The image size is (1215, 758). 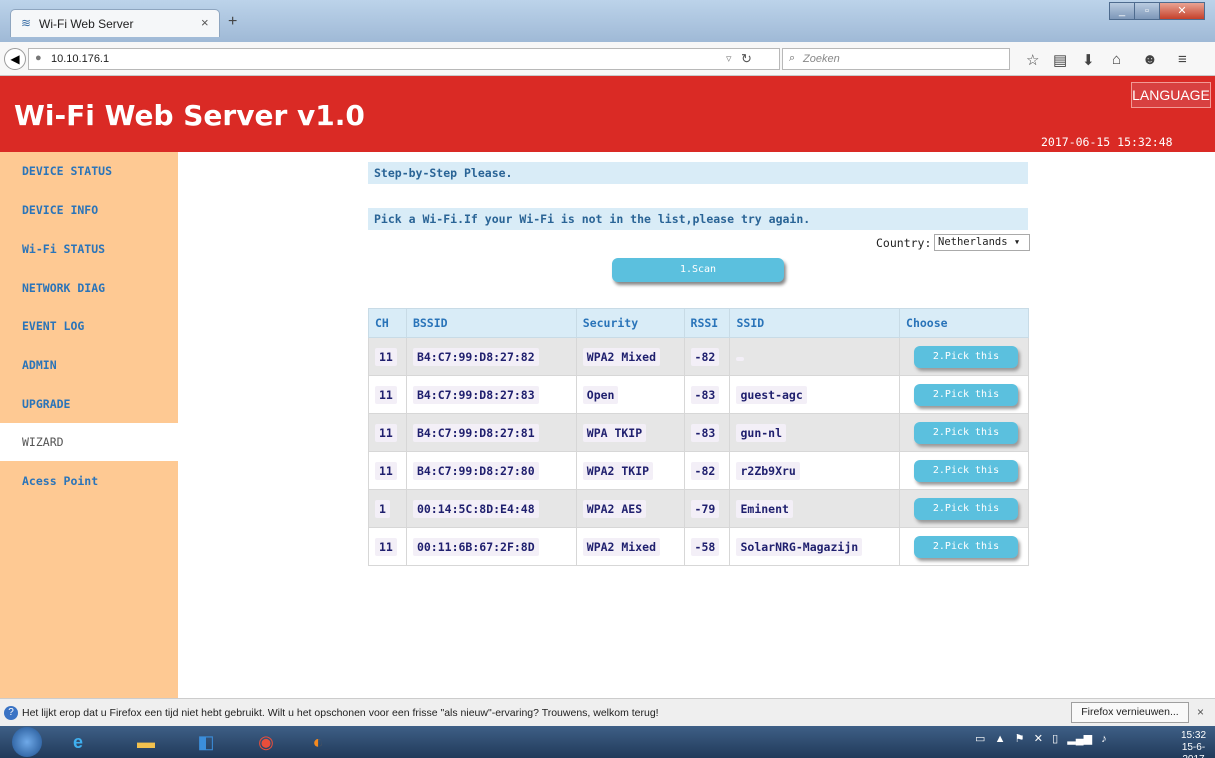 I want to click on cell-rssi-value: -83, so click(x=705, y=394).